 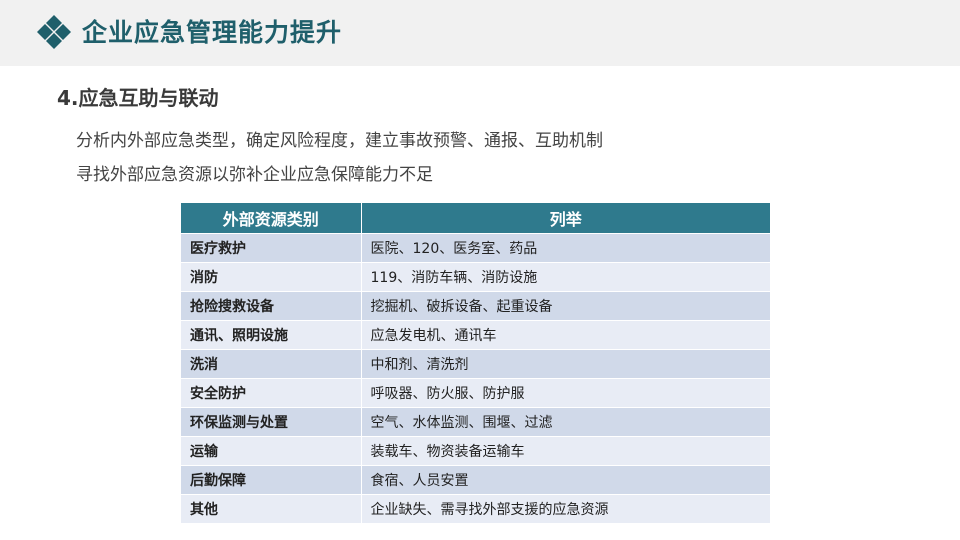 What do you see at coordinates (271, 277) in the screenshot?
I see `category-cell: 消防` at bounding box center [271, 277].